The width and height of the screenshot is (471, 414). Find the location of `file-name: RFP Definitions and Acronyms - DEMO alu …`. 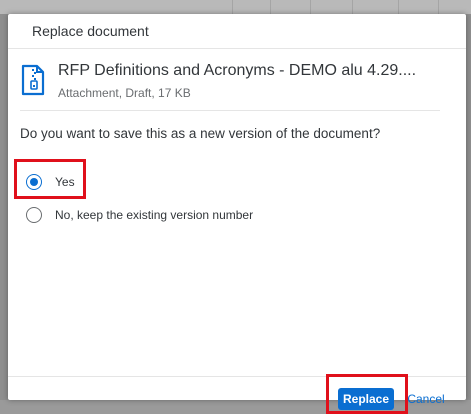

file-name: RFP Definitions and Acronyms - DEMO alu … is located at coordinates (237, 70).